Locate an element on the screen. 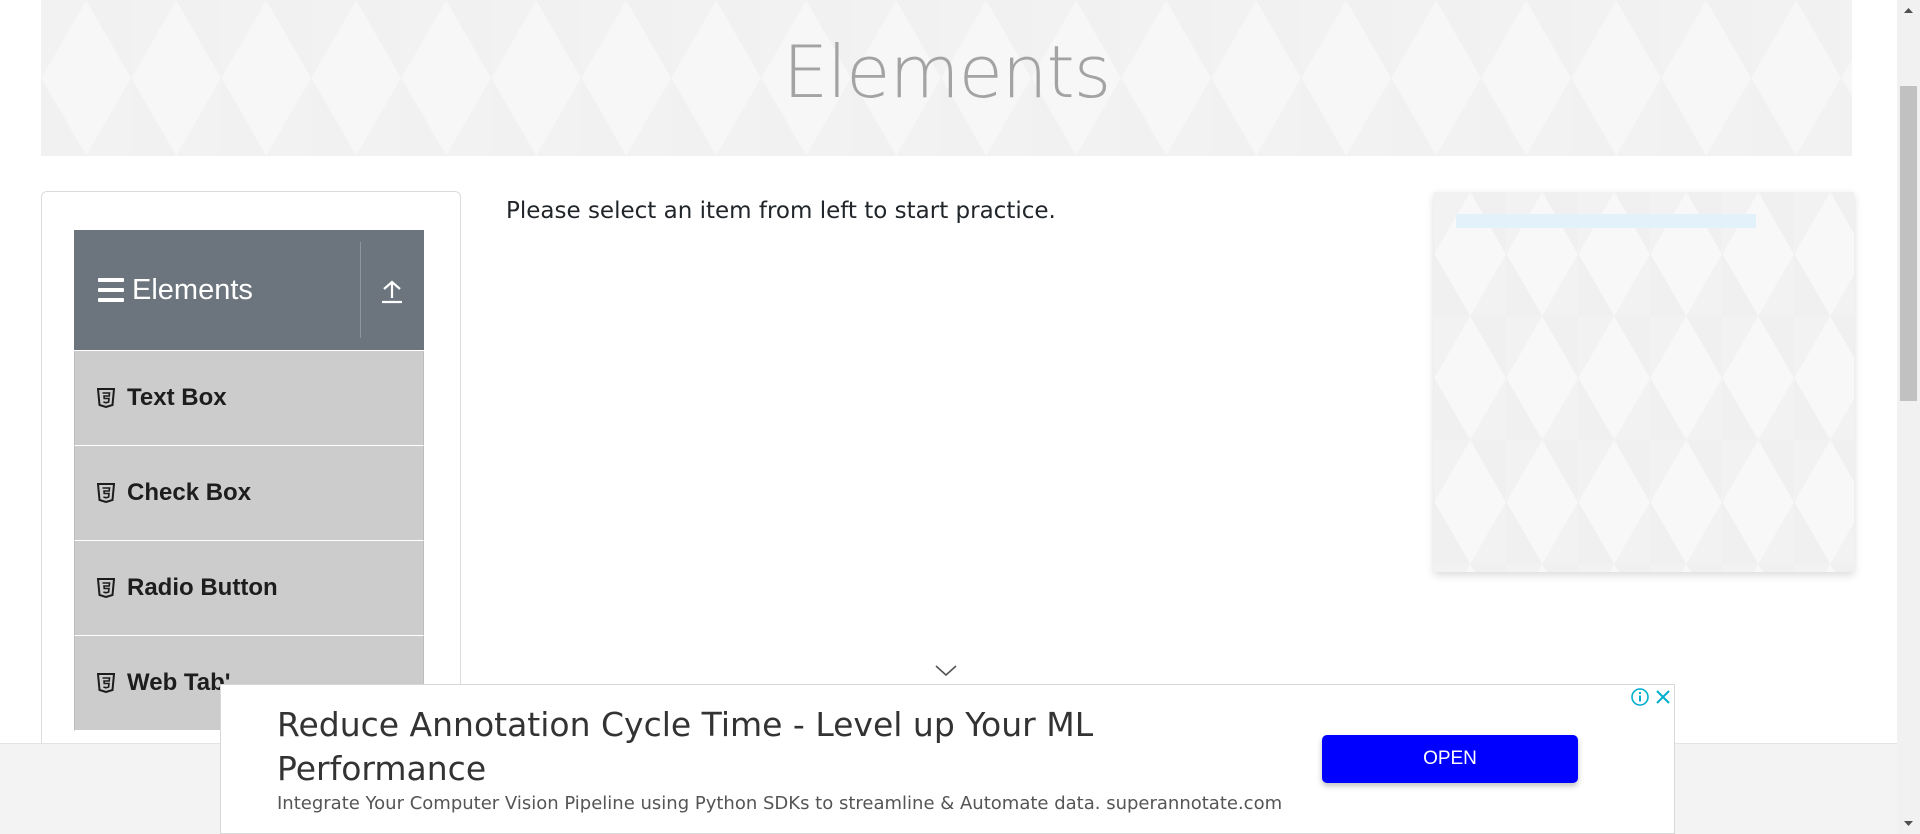  sidebar-item-label: Web Tab' is located at coordinates (179, 682).